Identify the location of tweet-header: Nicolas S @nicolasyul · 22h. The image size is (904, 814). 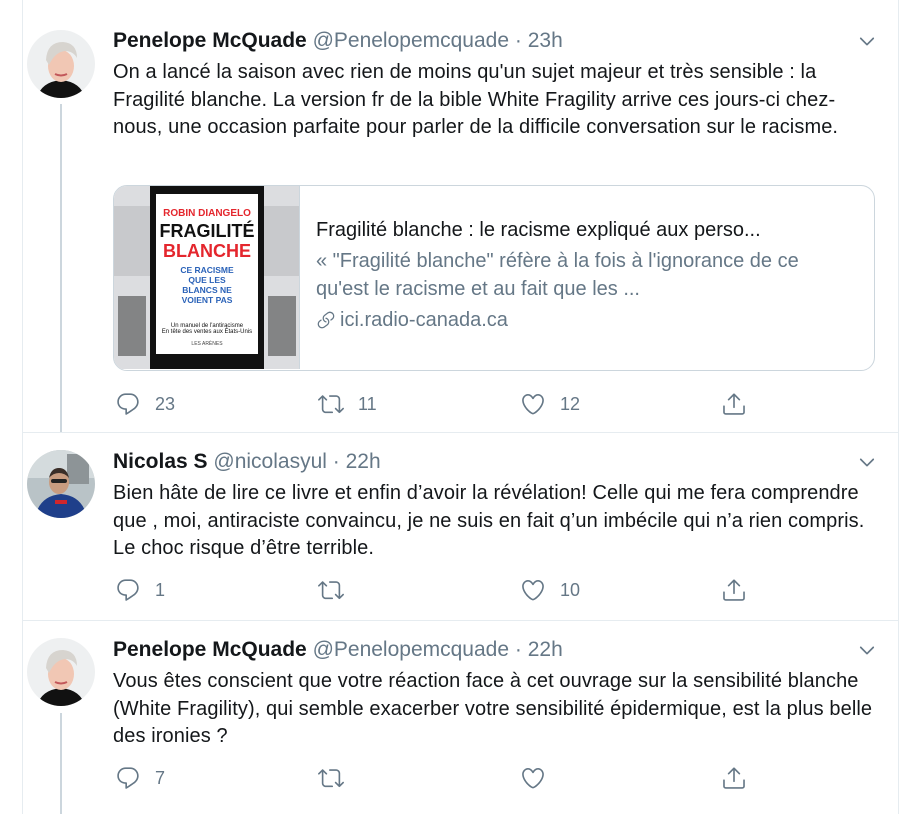
(247, 462).